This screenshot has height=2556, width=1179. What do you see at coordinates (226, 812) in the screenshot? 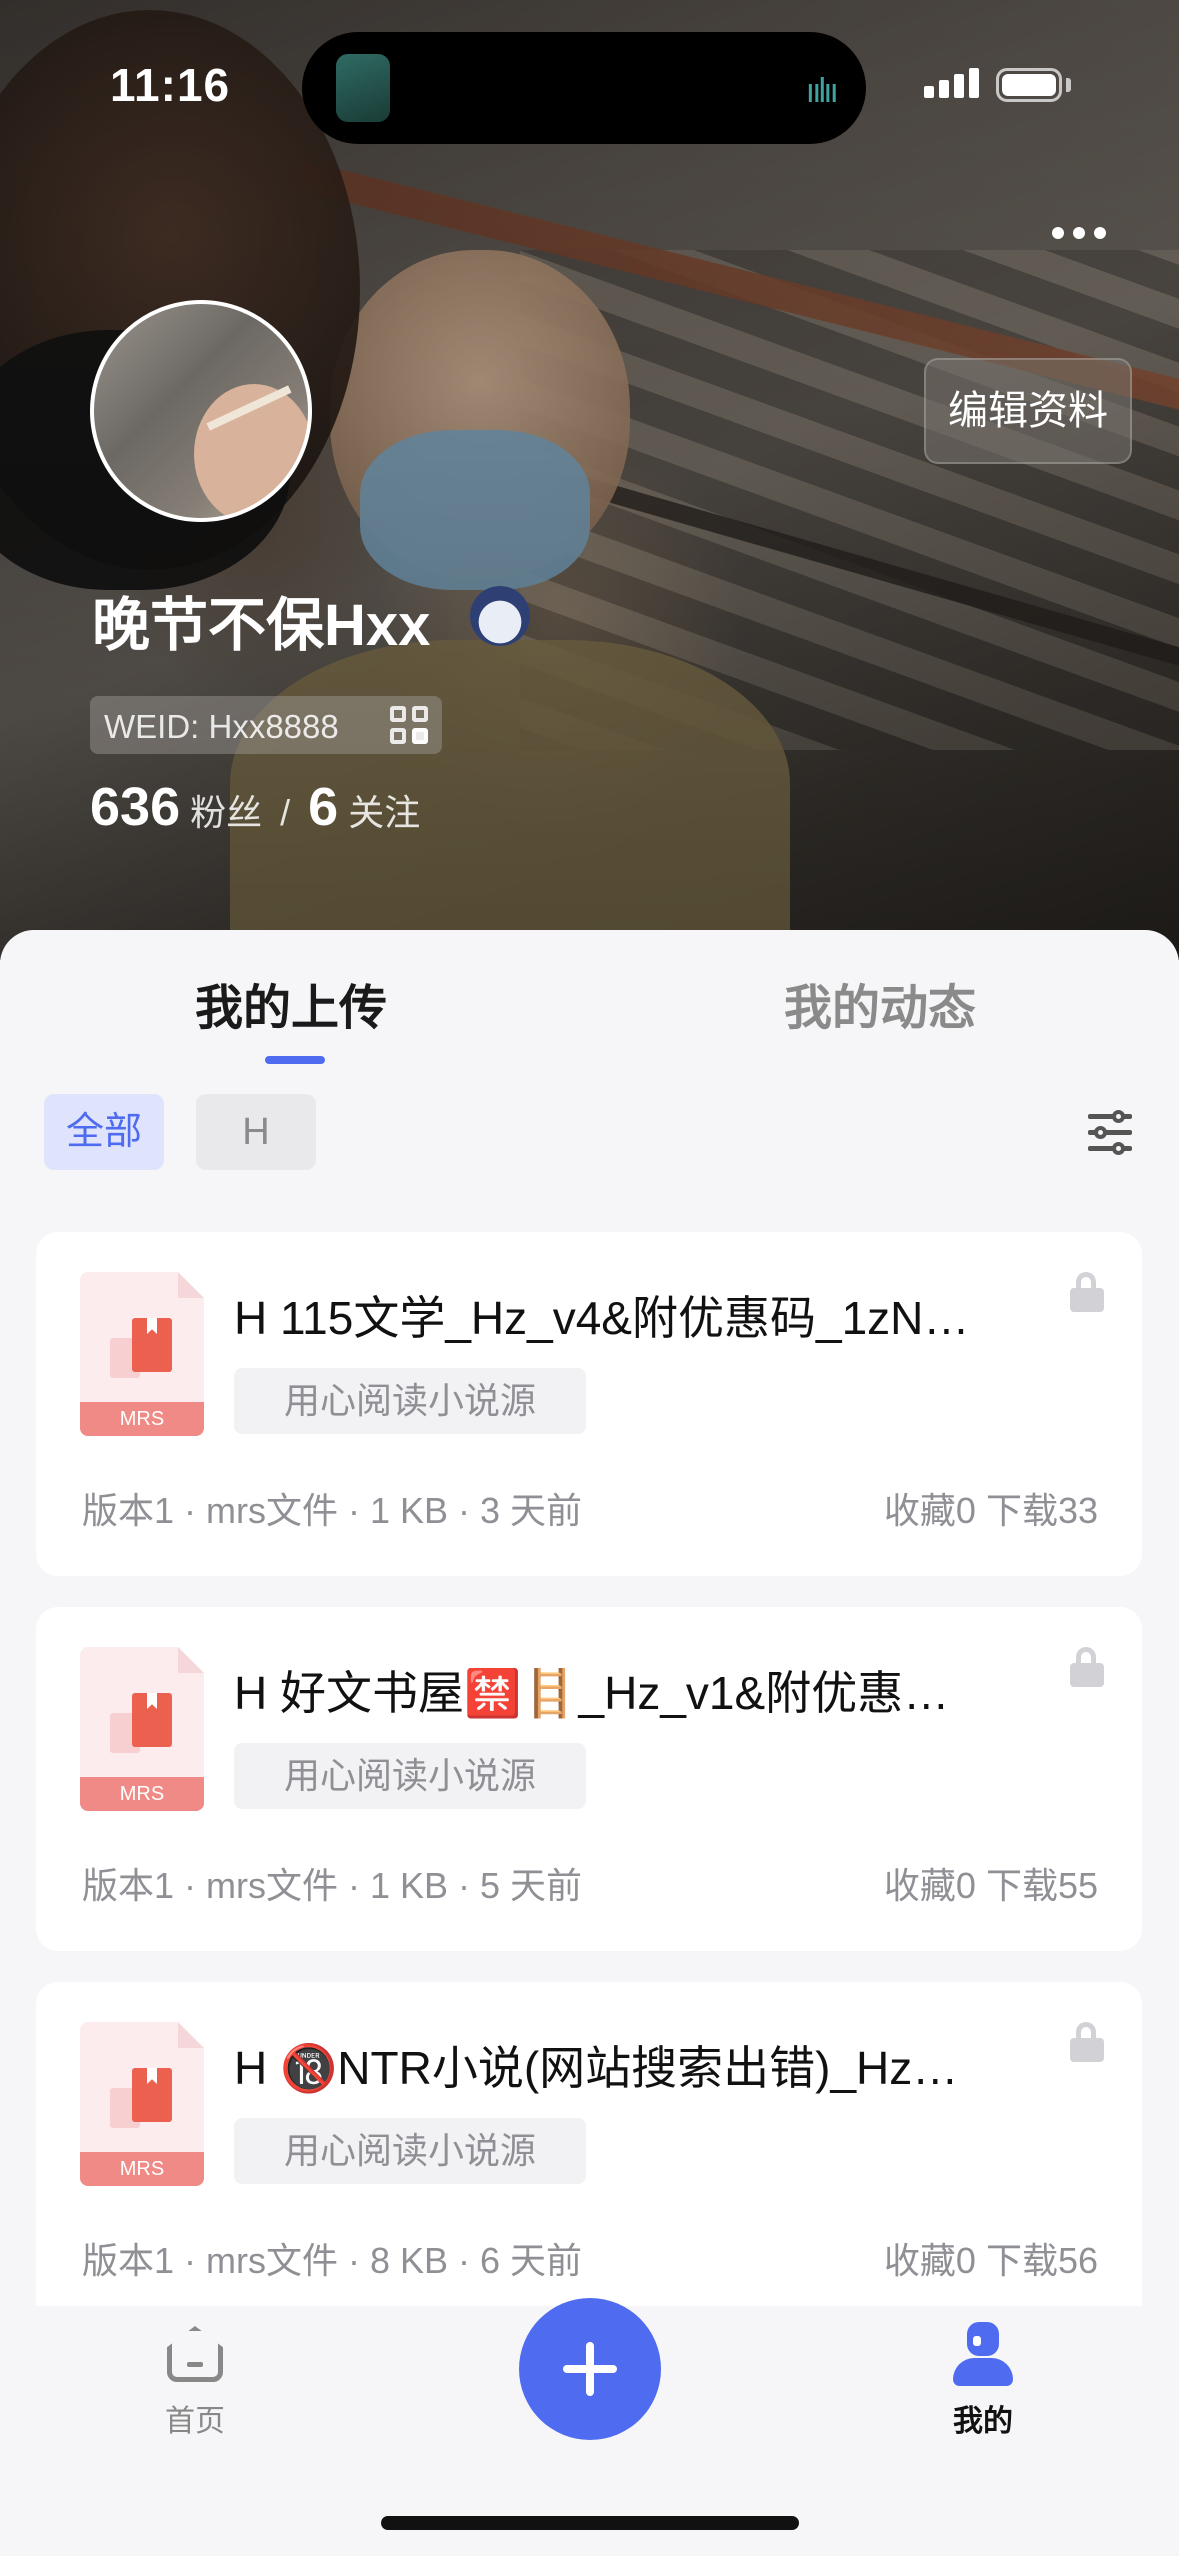
I see `followers-label: 粉丝` at bounding box center [226, 812].